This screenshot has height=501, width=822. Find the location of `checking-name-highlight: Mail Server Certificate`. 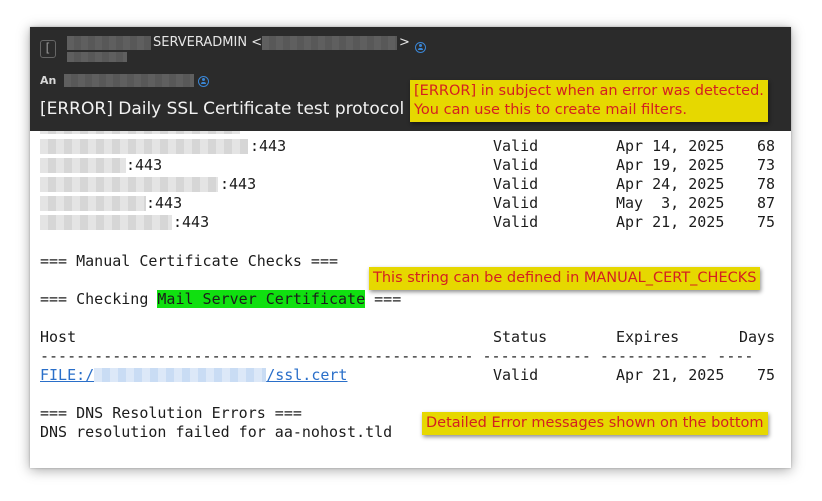

checking-name-highlight: Mail Server Certificate is located at coordinates (261, 299).